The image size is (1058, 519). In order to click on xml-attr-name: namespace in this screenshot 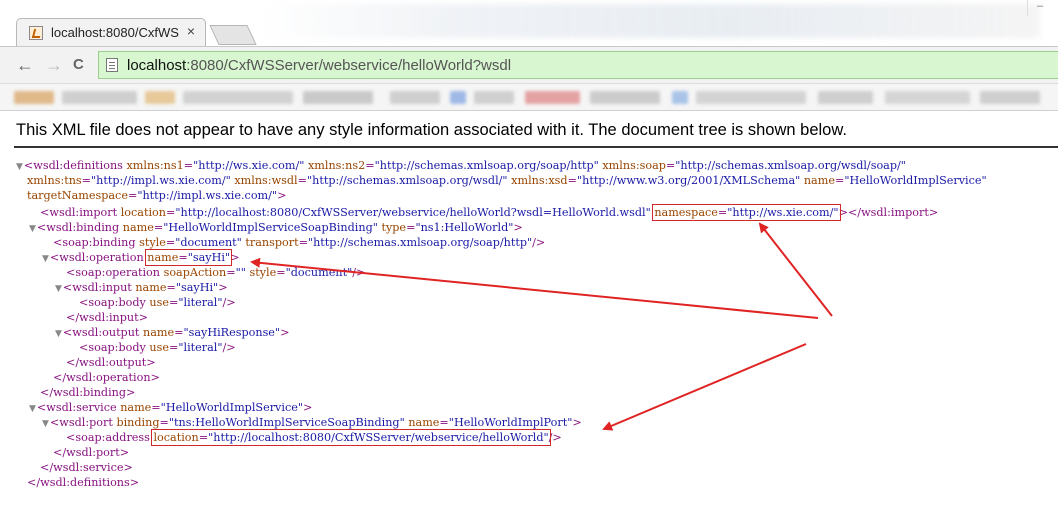, I will do `click(686, 212)`.